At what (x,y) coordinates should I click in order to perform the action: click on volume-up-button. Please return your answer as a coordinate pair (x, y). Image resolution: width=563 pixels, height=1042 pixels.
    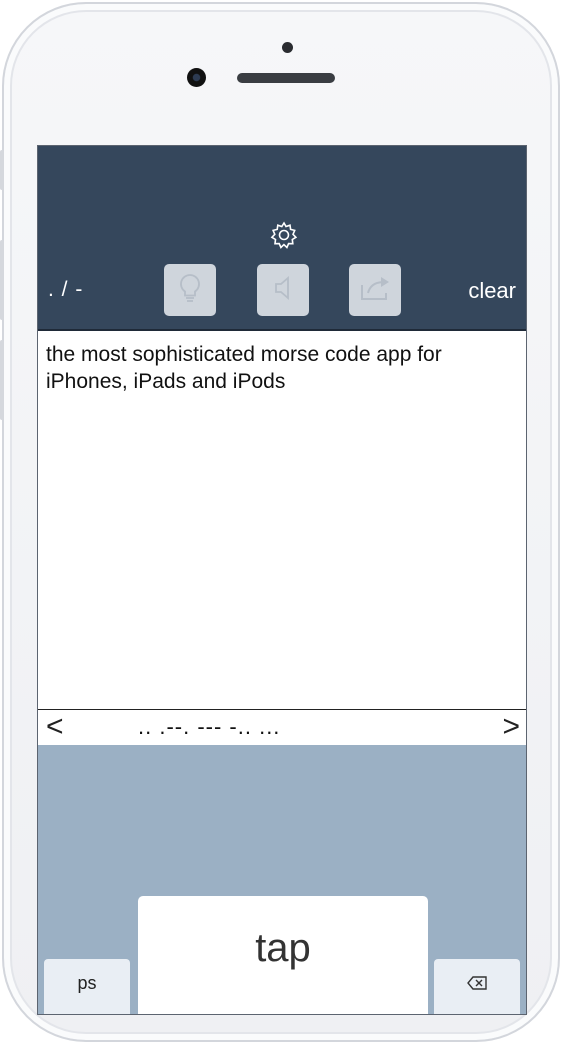
    Looking at the image, I should click on (2, 280).